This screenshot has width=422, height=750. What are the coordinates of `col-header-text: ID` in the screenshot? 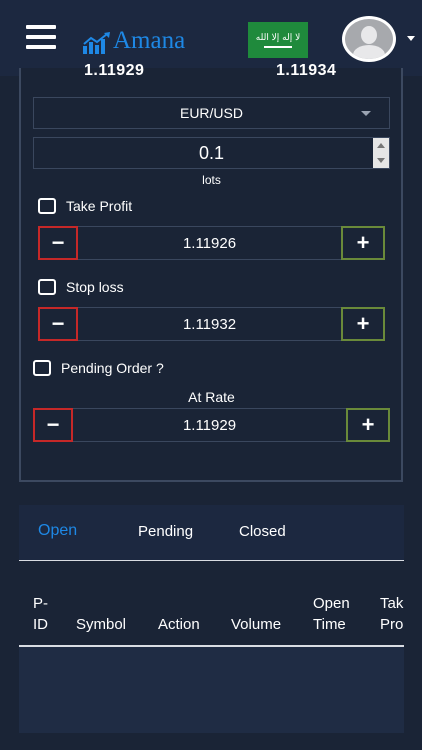 It's located at (40, 624).